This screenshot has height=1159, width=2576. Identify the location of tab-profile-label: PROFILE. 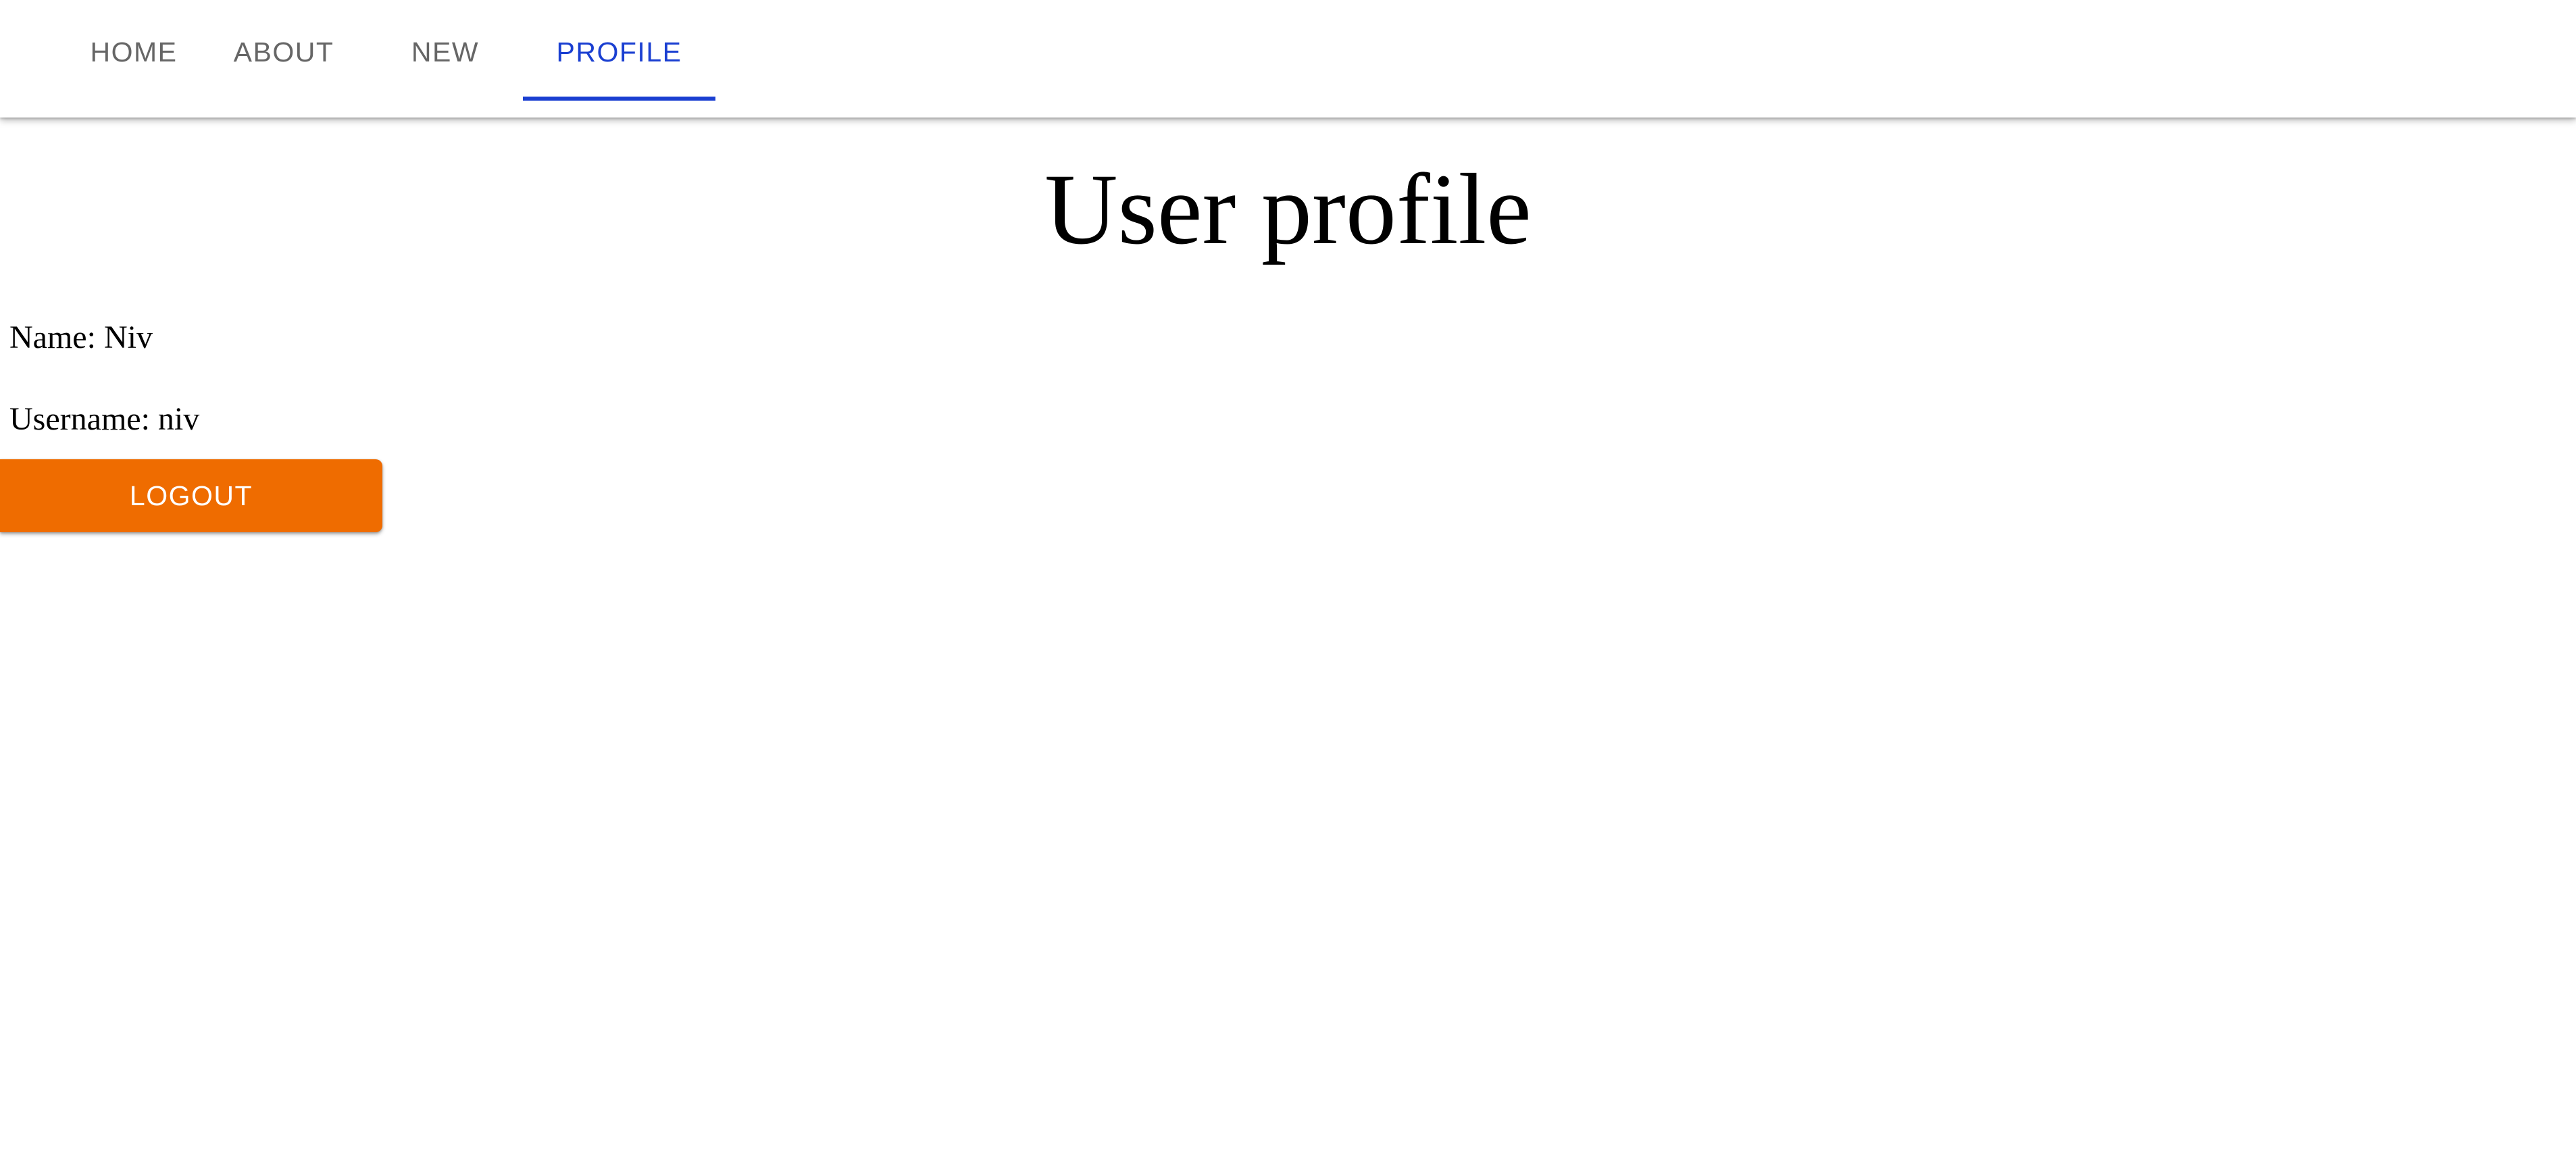
(619, 52).